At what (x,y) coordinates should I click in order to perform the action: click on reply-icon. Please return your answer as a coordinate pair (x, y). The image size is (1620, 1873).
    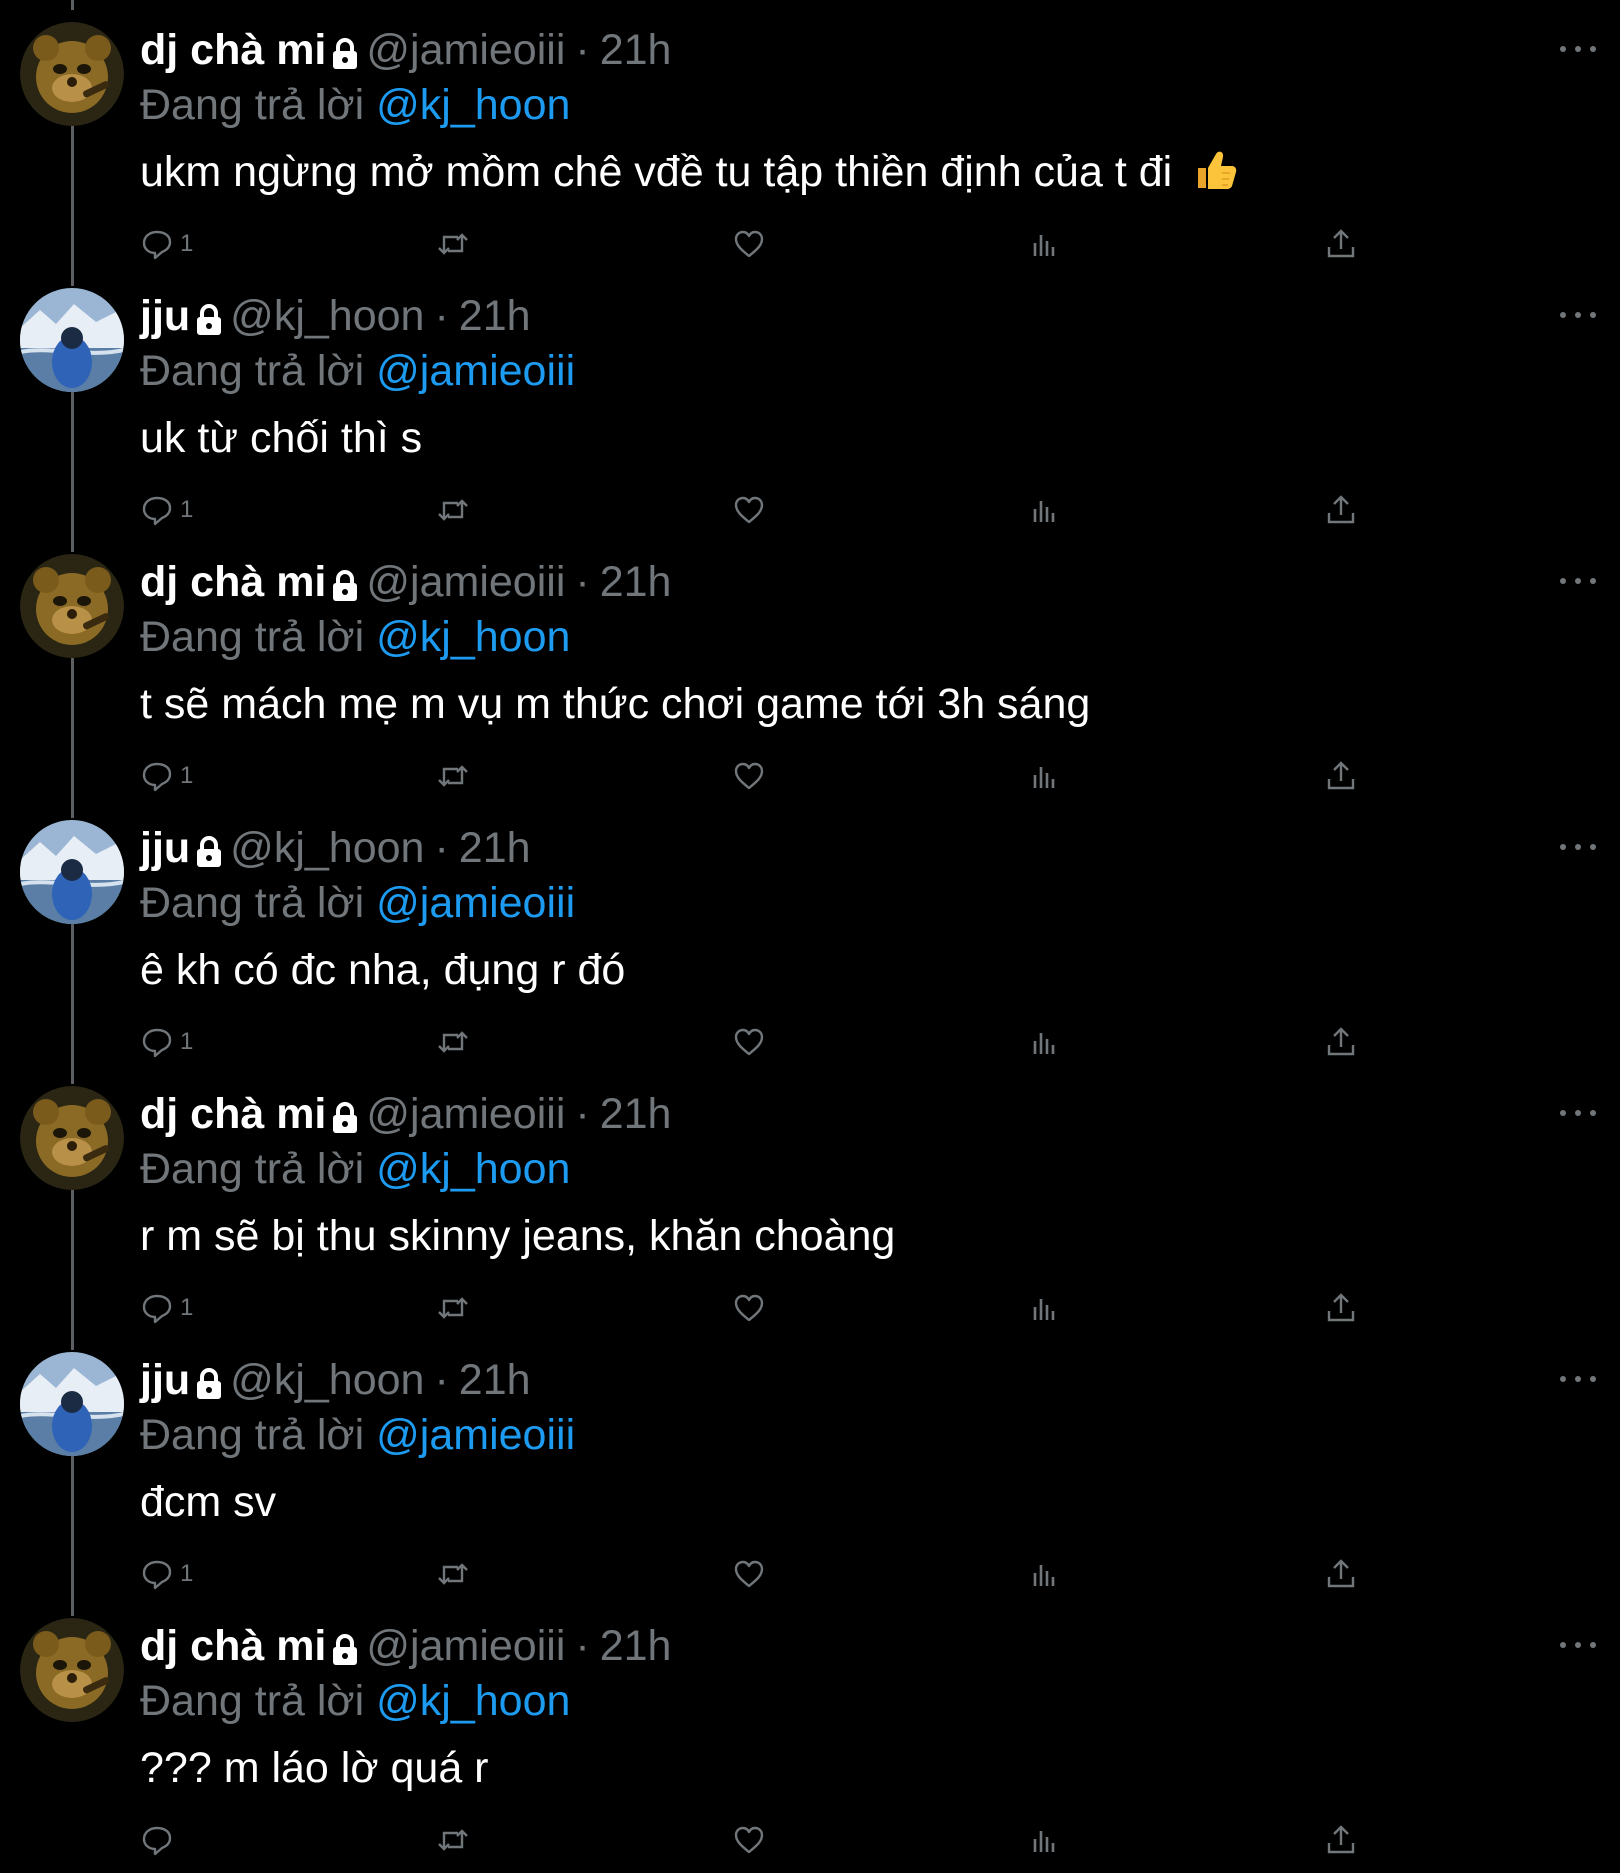
    Looking at the image, I should click on (157, 245).